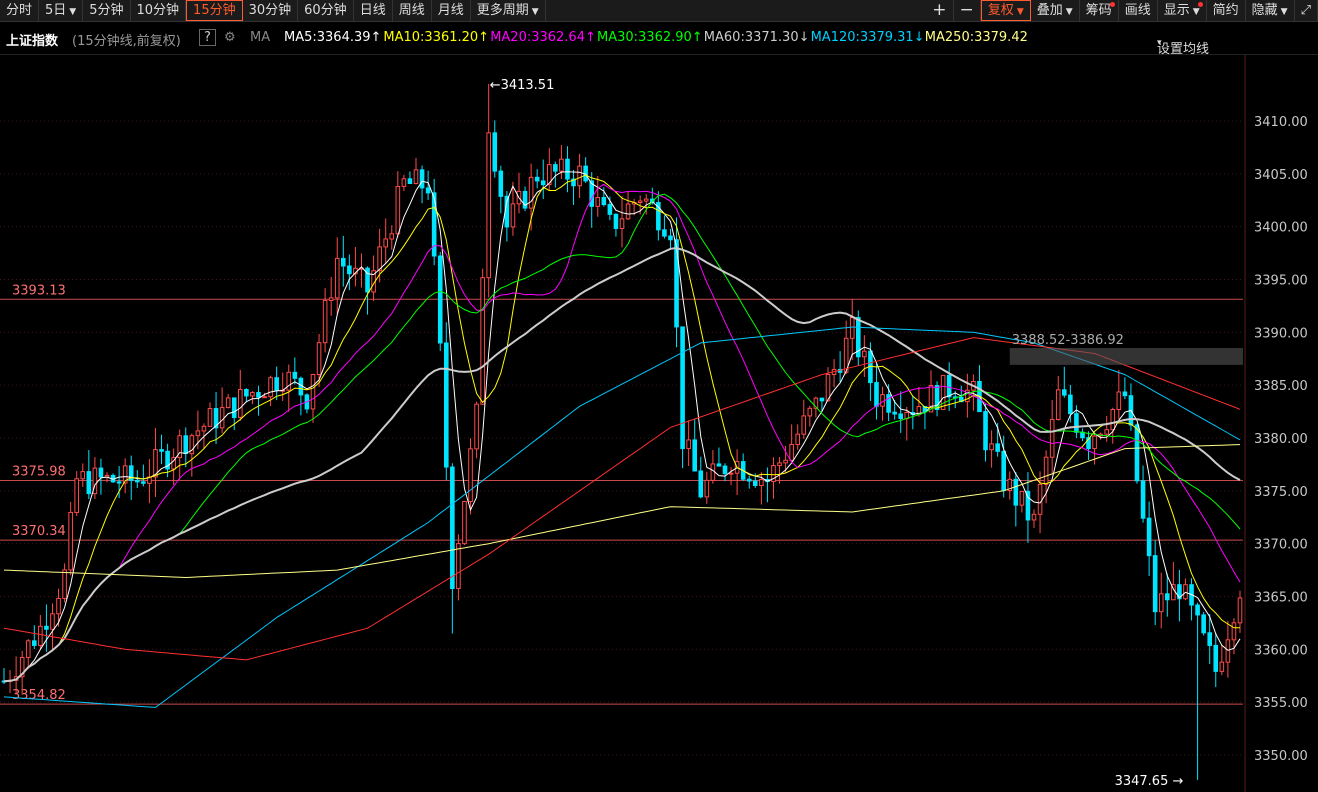 The height and width of the screenshot is (792, 1318). I want to click on ma-value-2: MA20:3362.64↑, so click(543, 37).